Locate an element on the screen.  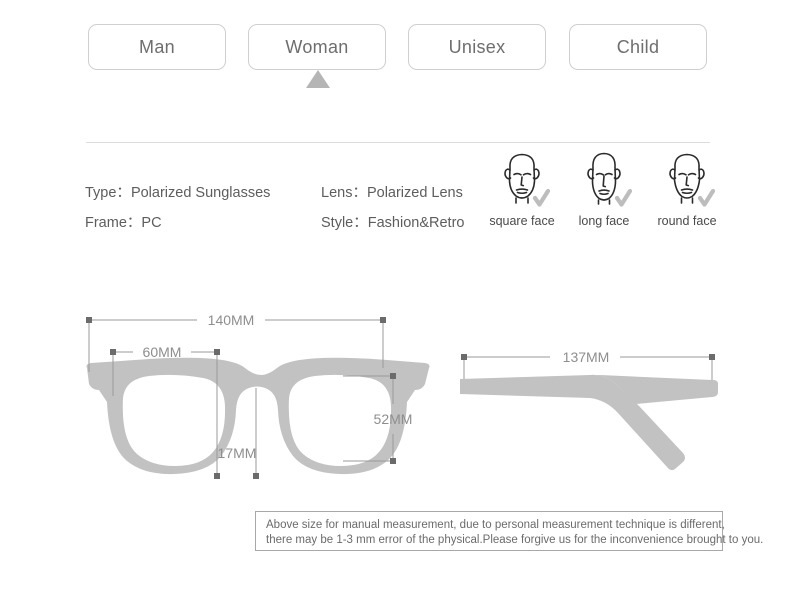
suitable-face-shapes: square face long face round face is located at coordinates (603, 190).